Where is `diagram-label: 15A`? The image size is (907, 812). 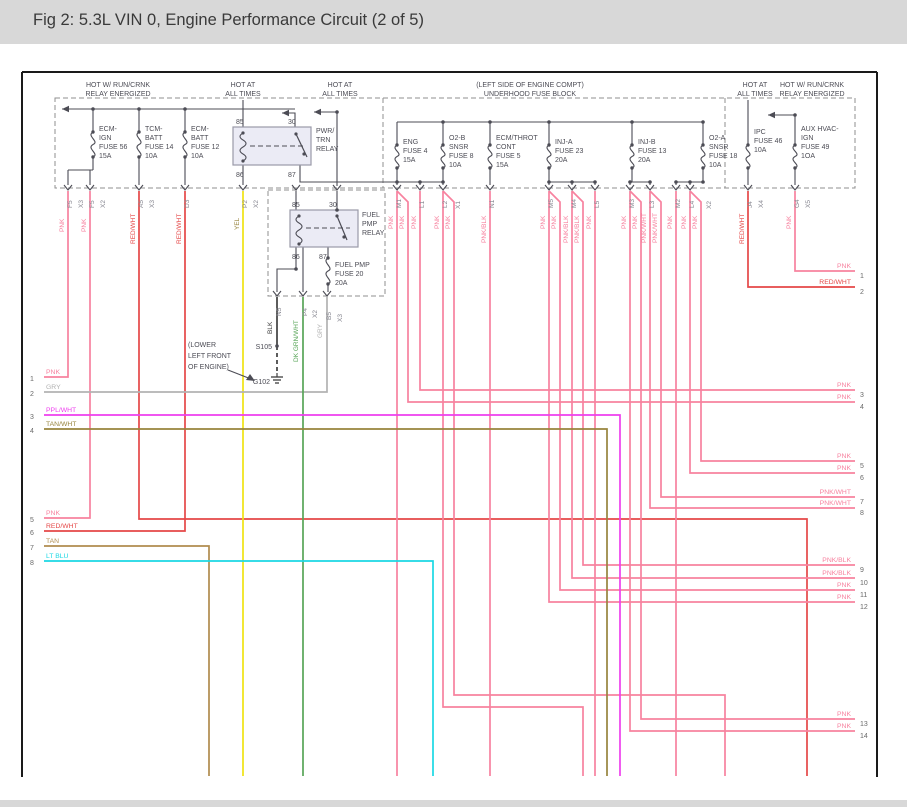
diagram-label: 15A is located at coordinates (502, 165).